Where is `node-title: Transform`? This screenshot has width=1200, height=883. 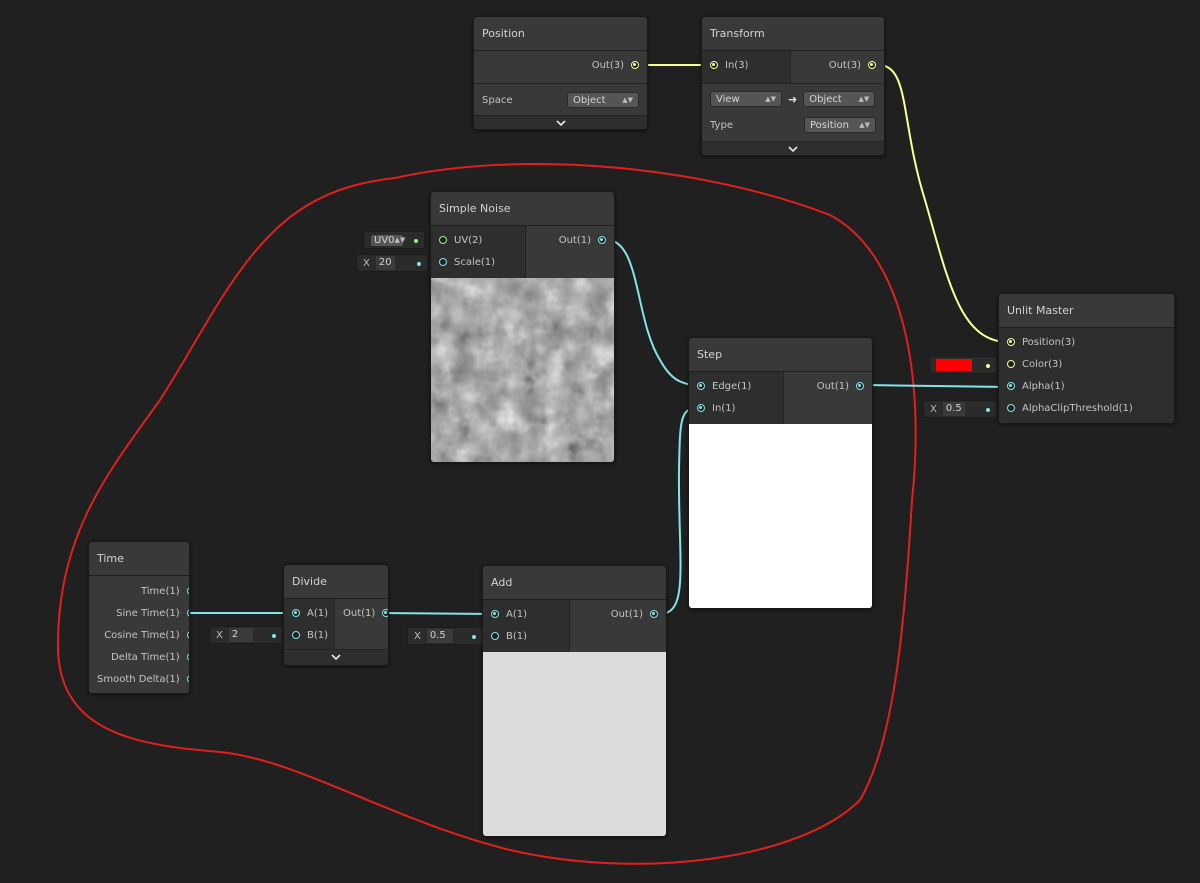
node-title: Transform is located at coordinates (793, 34).